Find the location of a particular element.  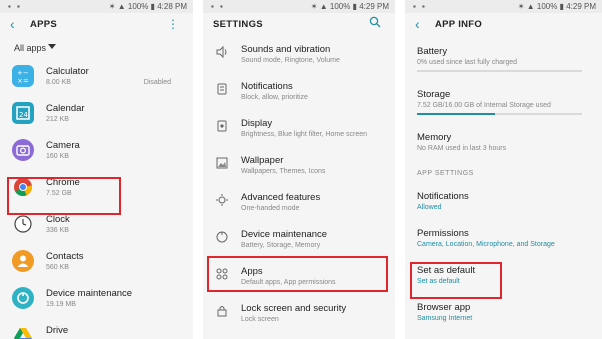

browser-app-setting: Browser app Samsung Internet is located at coordinates (503, 313).